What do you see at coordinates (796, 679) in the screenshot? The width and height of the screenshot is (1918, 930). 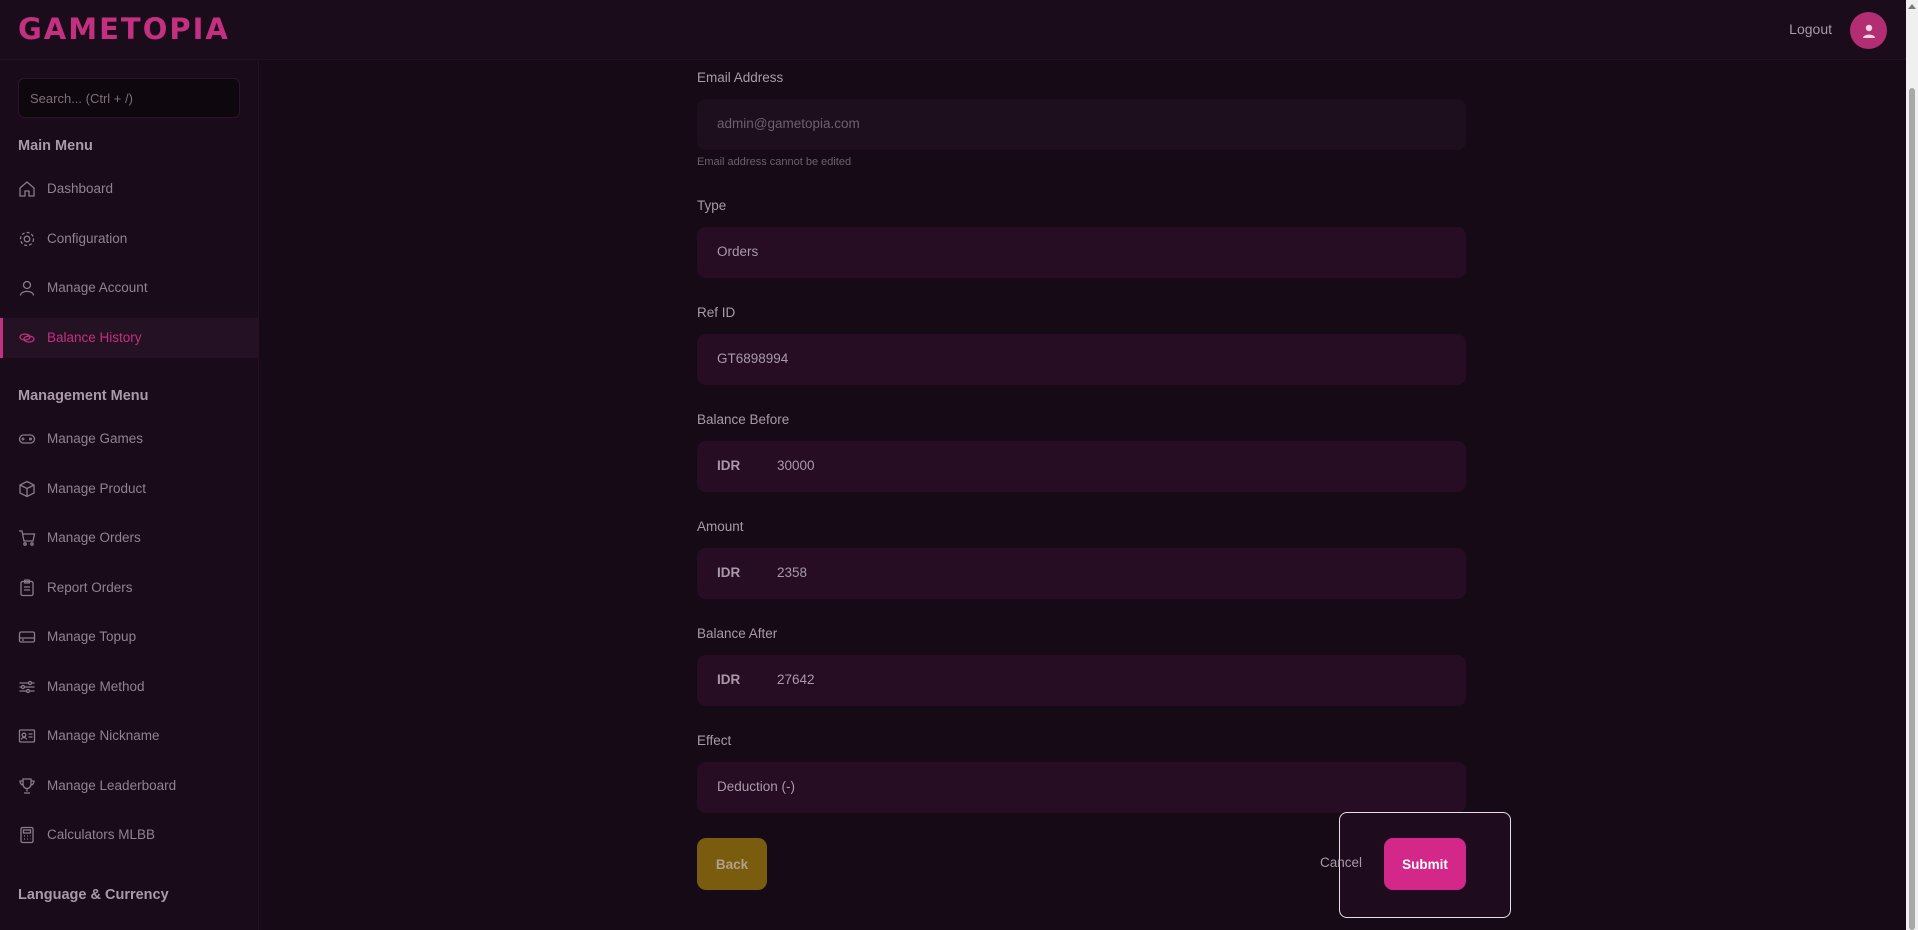 I see `balance-after-value: 27642` at bounding box center [796, 679].